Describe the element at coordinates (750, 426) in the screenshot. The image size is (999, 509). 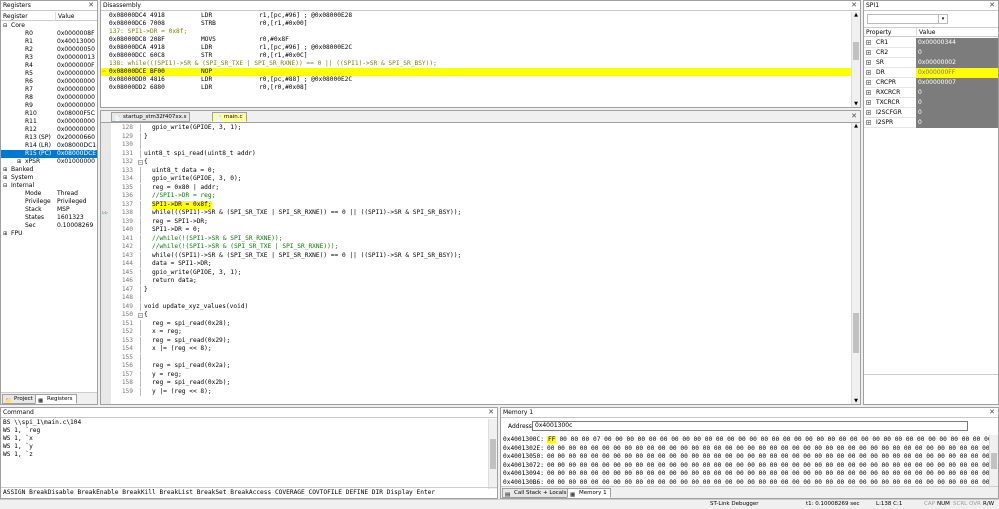
I see `address-input: 0x4001300c` at that location.